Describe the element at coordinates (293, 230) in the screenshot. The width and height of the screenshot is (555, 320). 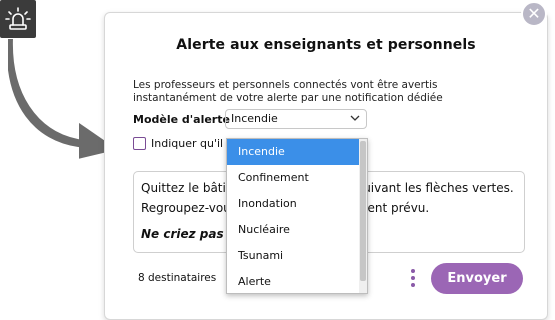
I see `dropdown-option: Nucléaire` at that location.